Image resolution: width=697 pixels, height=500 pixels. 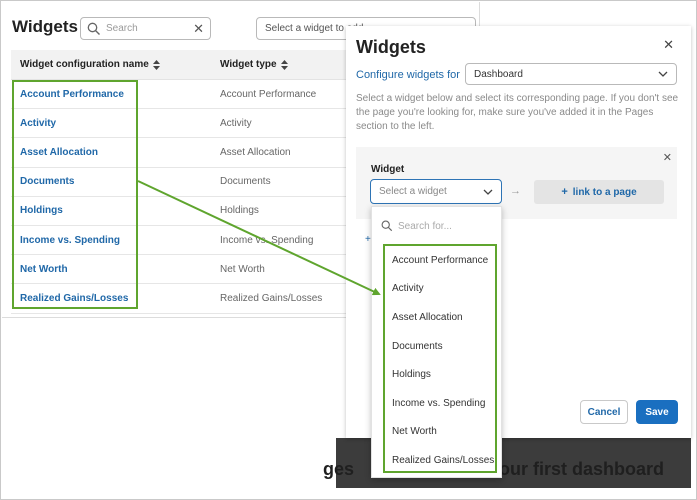 I want to click on widget-type: Documents, so click(x=245, y=182).